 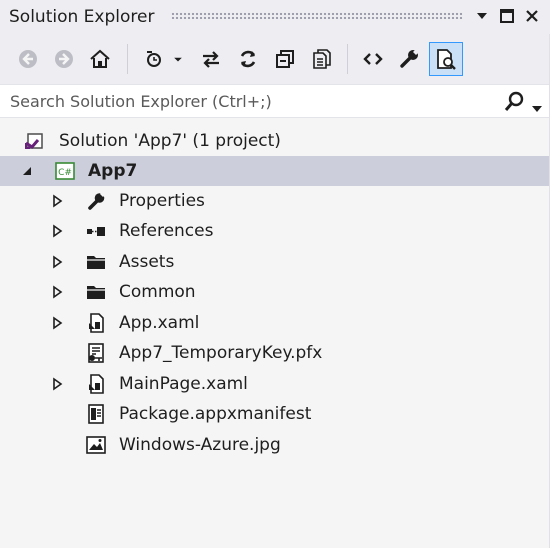 I want to click on tree-item-label: App7_TemporaryKey.pfx, so click(x=221, y=353).